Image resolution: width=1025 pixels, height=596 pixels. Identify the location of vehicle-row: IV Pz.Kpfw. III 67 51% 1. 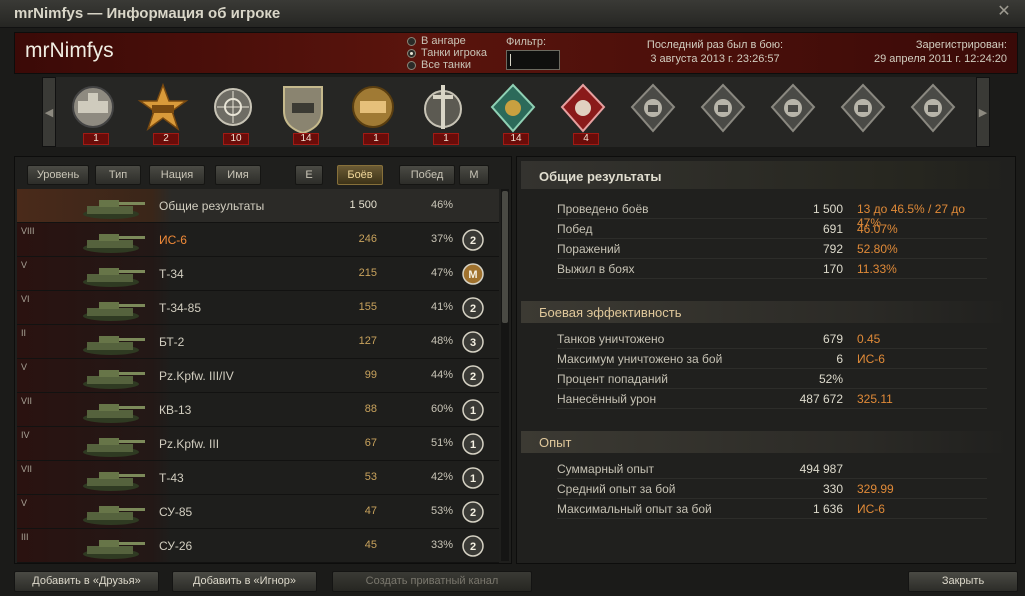
(258, 444).